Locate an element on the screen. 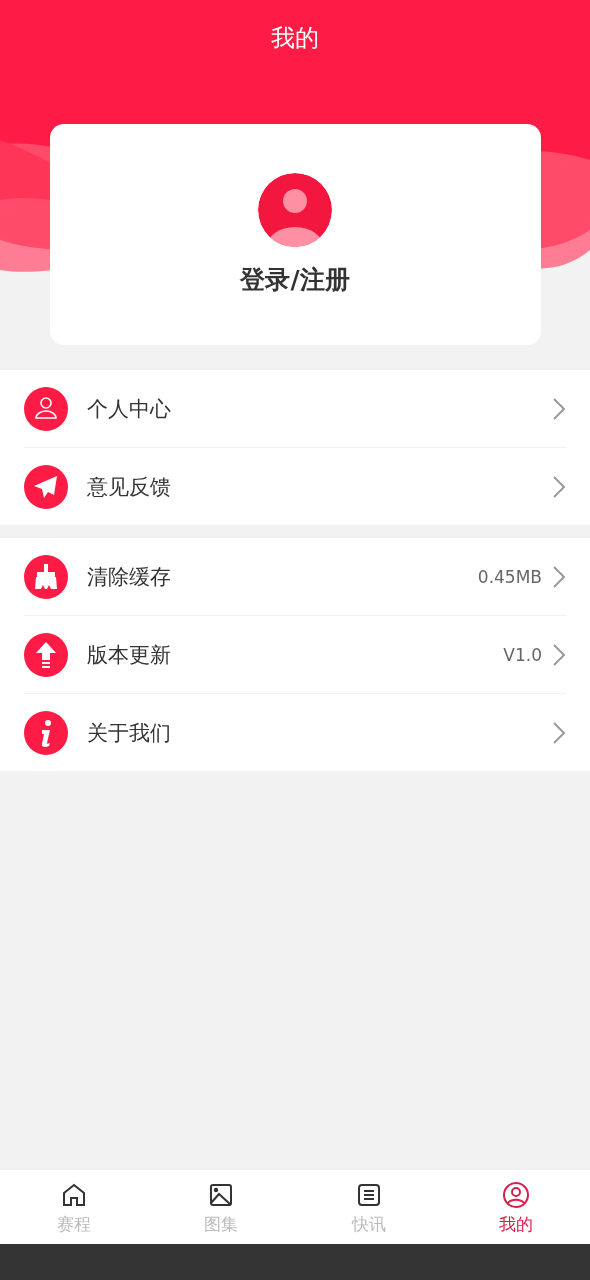  menu-item-label: 关于我们 is located at coordinates (319, 732).